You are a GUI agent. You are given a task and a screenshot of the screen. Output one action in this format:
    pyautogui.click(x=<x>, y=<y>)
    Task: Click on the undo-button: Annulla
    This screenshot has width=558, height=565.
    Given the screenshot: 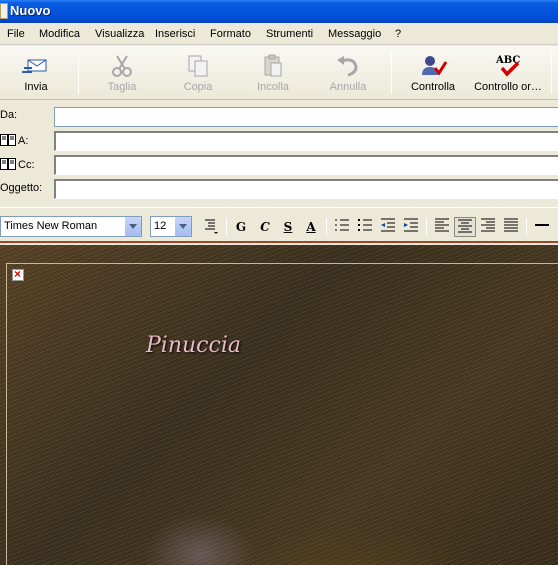 What is the action you would take?
    pyautogui.click(x=348, y=73)
    